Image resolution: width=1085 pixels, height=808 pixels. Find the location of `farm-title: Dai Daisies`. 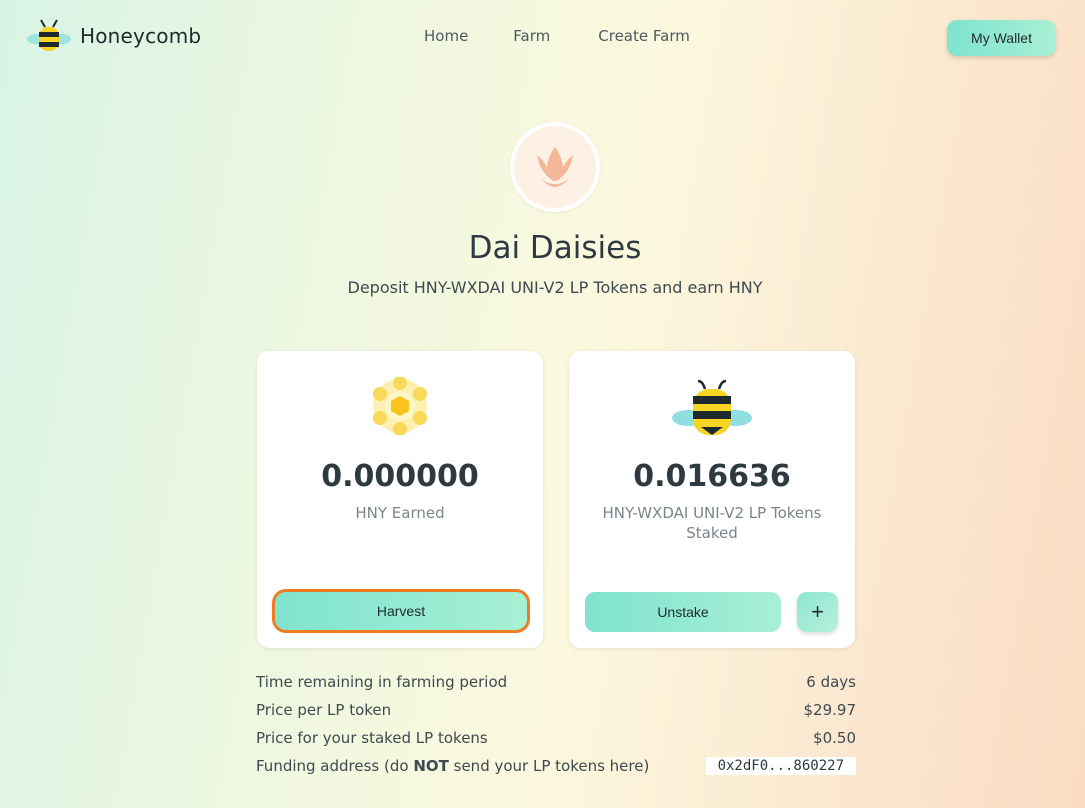

farm-title: Dai Daisies is located at coordinates (555, 248).